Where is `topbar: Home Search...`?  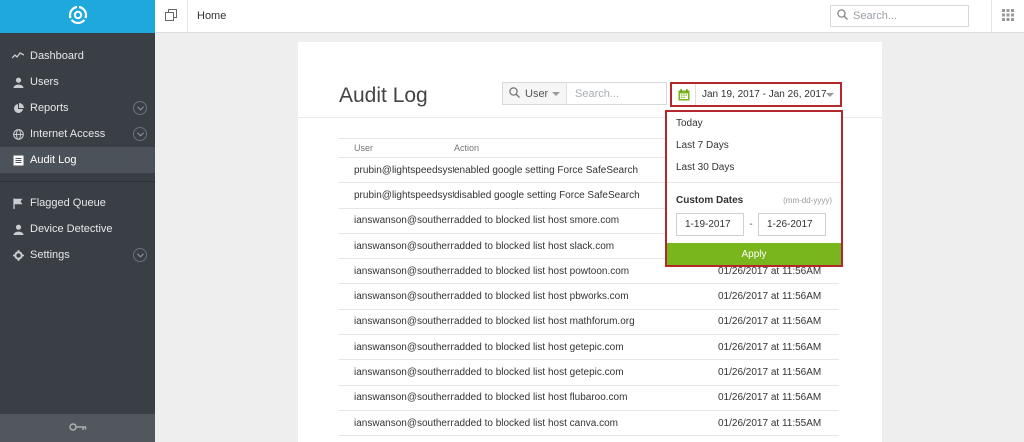 topbar: Home Search... is located at coordinates (589, 16).